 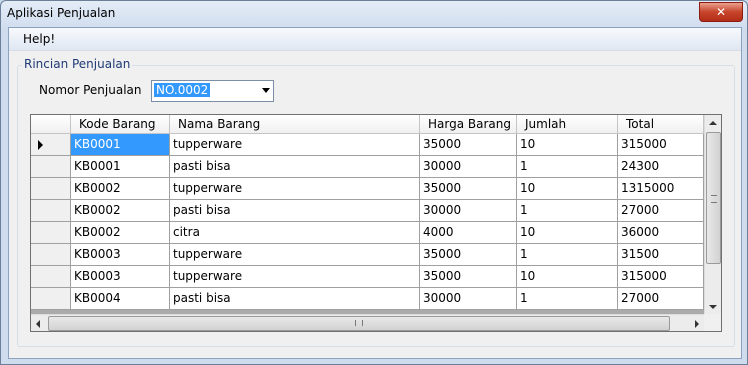 I want to click on grid-corner-header, so click(x=51, y=124).